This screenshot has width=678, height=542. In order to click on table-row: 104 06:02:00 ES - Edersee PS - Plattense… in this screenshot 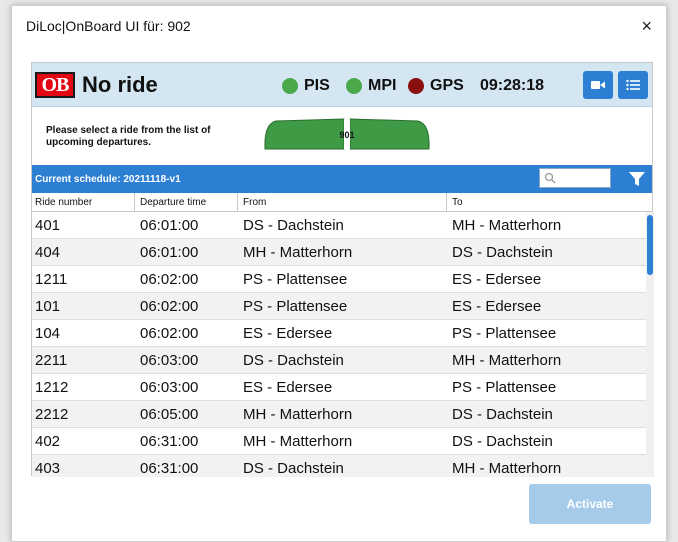, I will do `click(339, 333)`.